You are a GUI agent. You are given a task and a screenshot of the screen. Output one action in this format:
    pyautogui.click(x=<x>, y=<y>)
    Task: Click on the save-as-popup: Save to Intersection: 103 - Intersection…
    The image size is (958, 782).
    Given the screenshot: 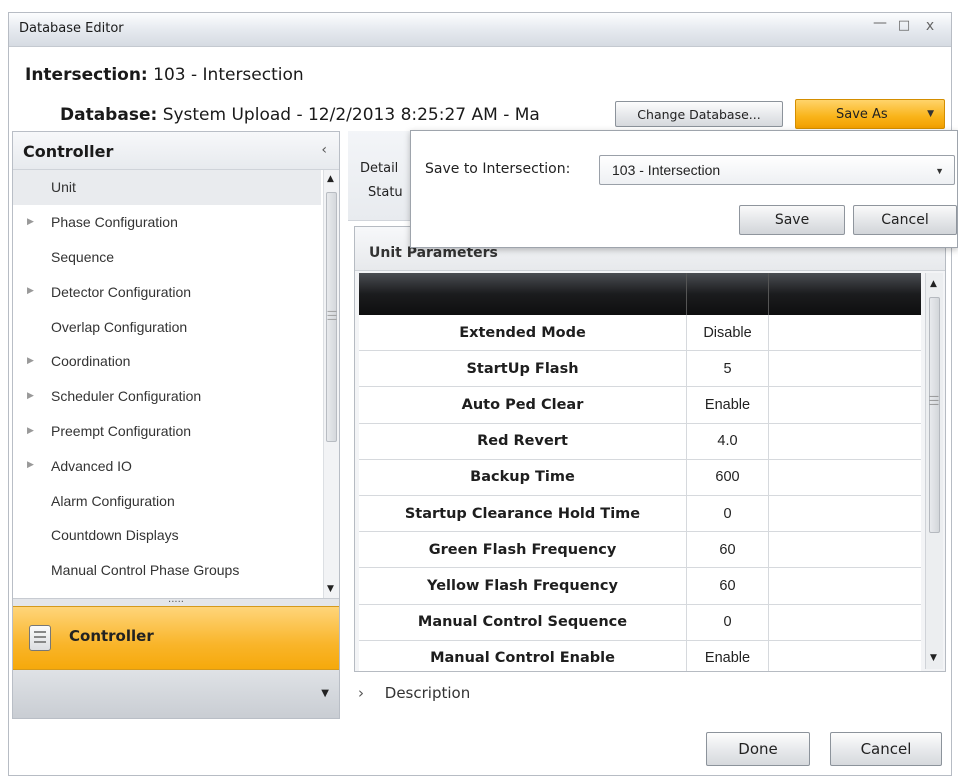 What is the action you would take?
    pyautogui.click(x=684, y=189)
    